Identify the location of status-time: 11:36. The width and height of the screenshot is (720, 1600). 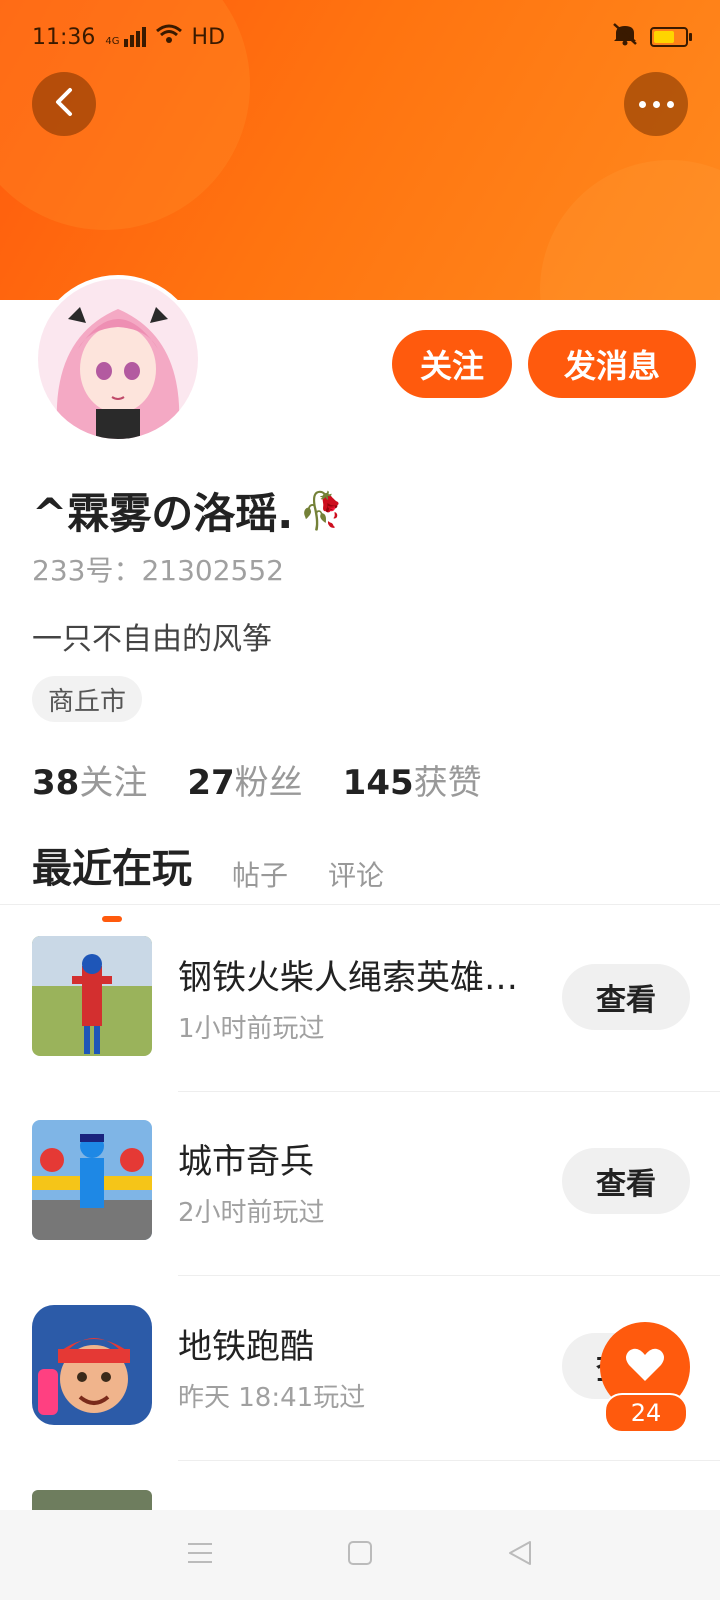
(64, 37).